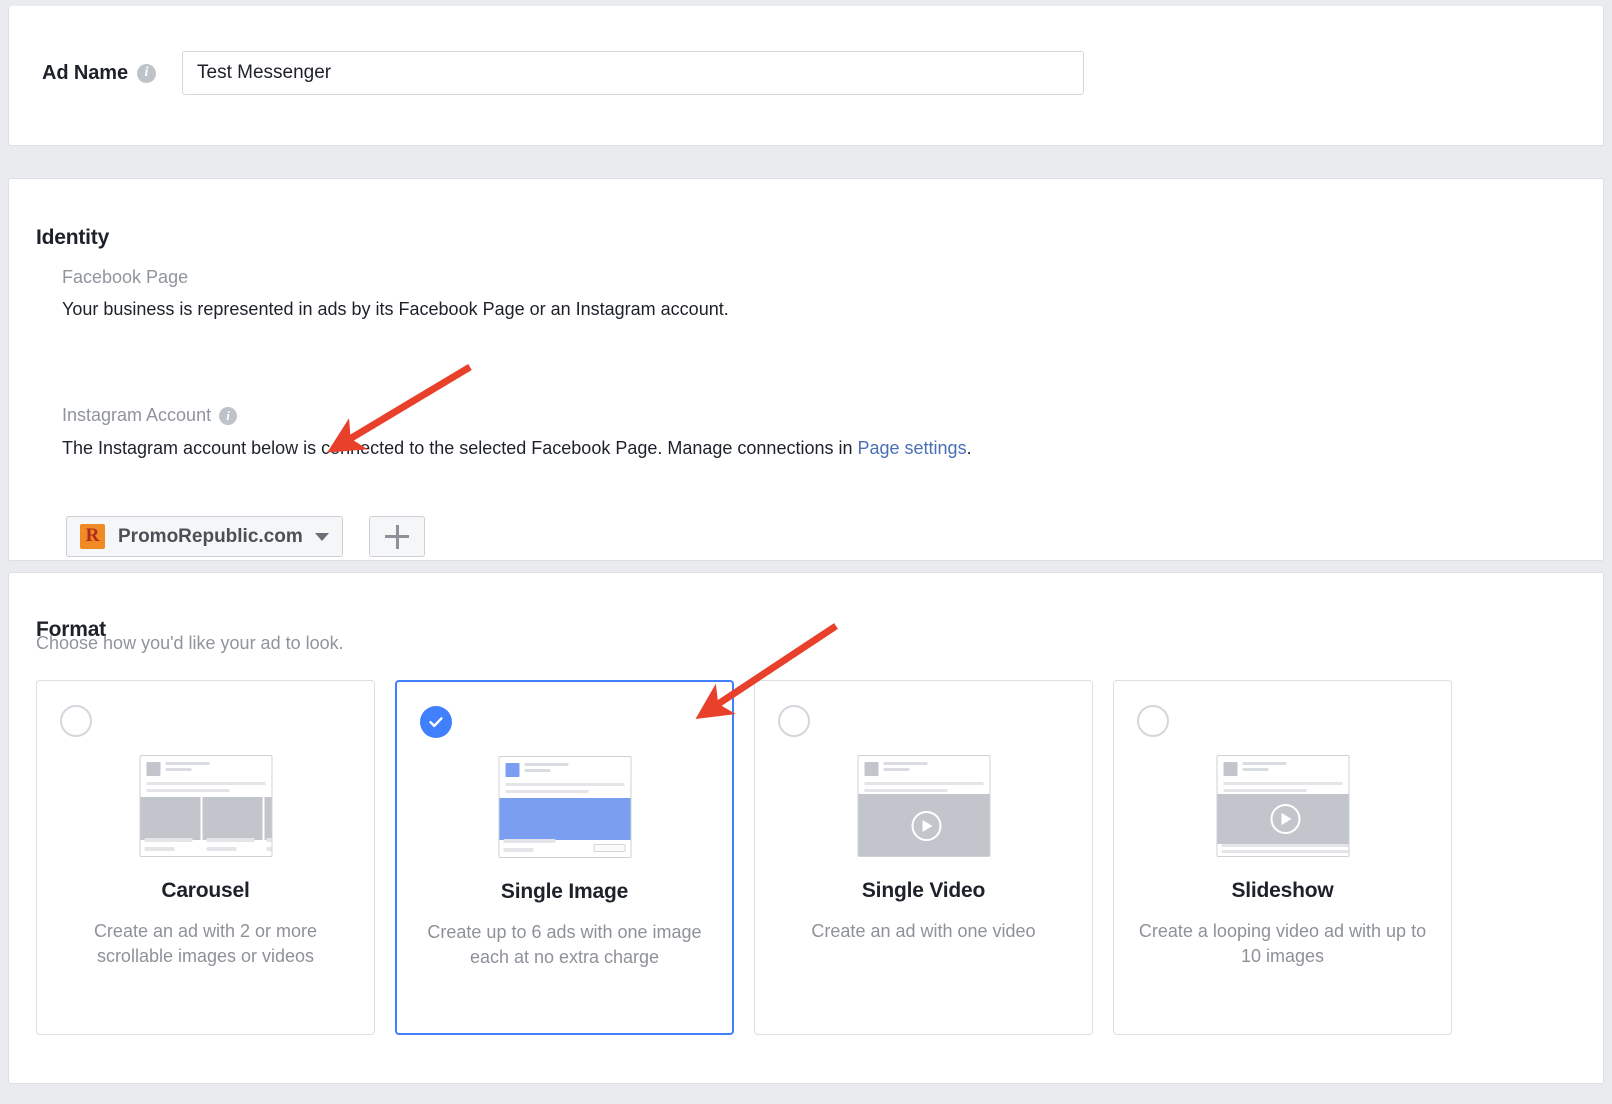  I want to click on ad-name-input, so click(633, 73).